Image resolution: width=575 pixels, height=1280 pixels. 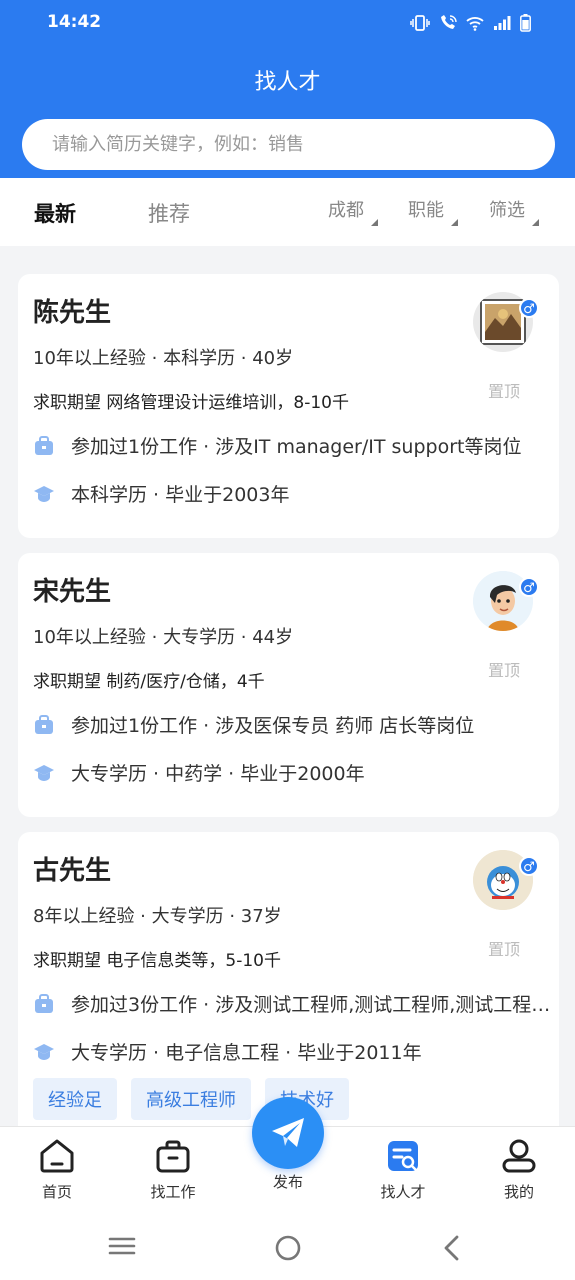 What do you see at coordinates (246, 1053) in the screenshot?
I see `education: 大专学历 · 电子信息工程 · 毕业于2011年` at bounding box center [246, 1053].